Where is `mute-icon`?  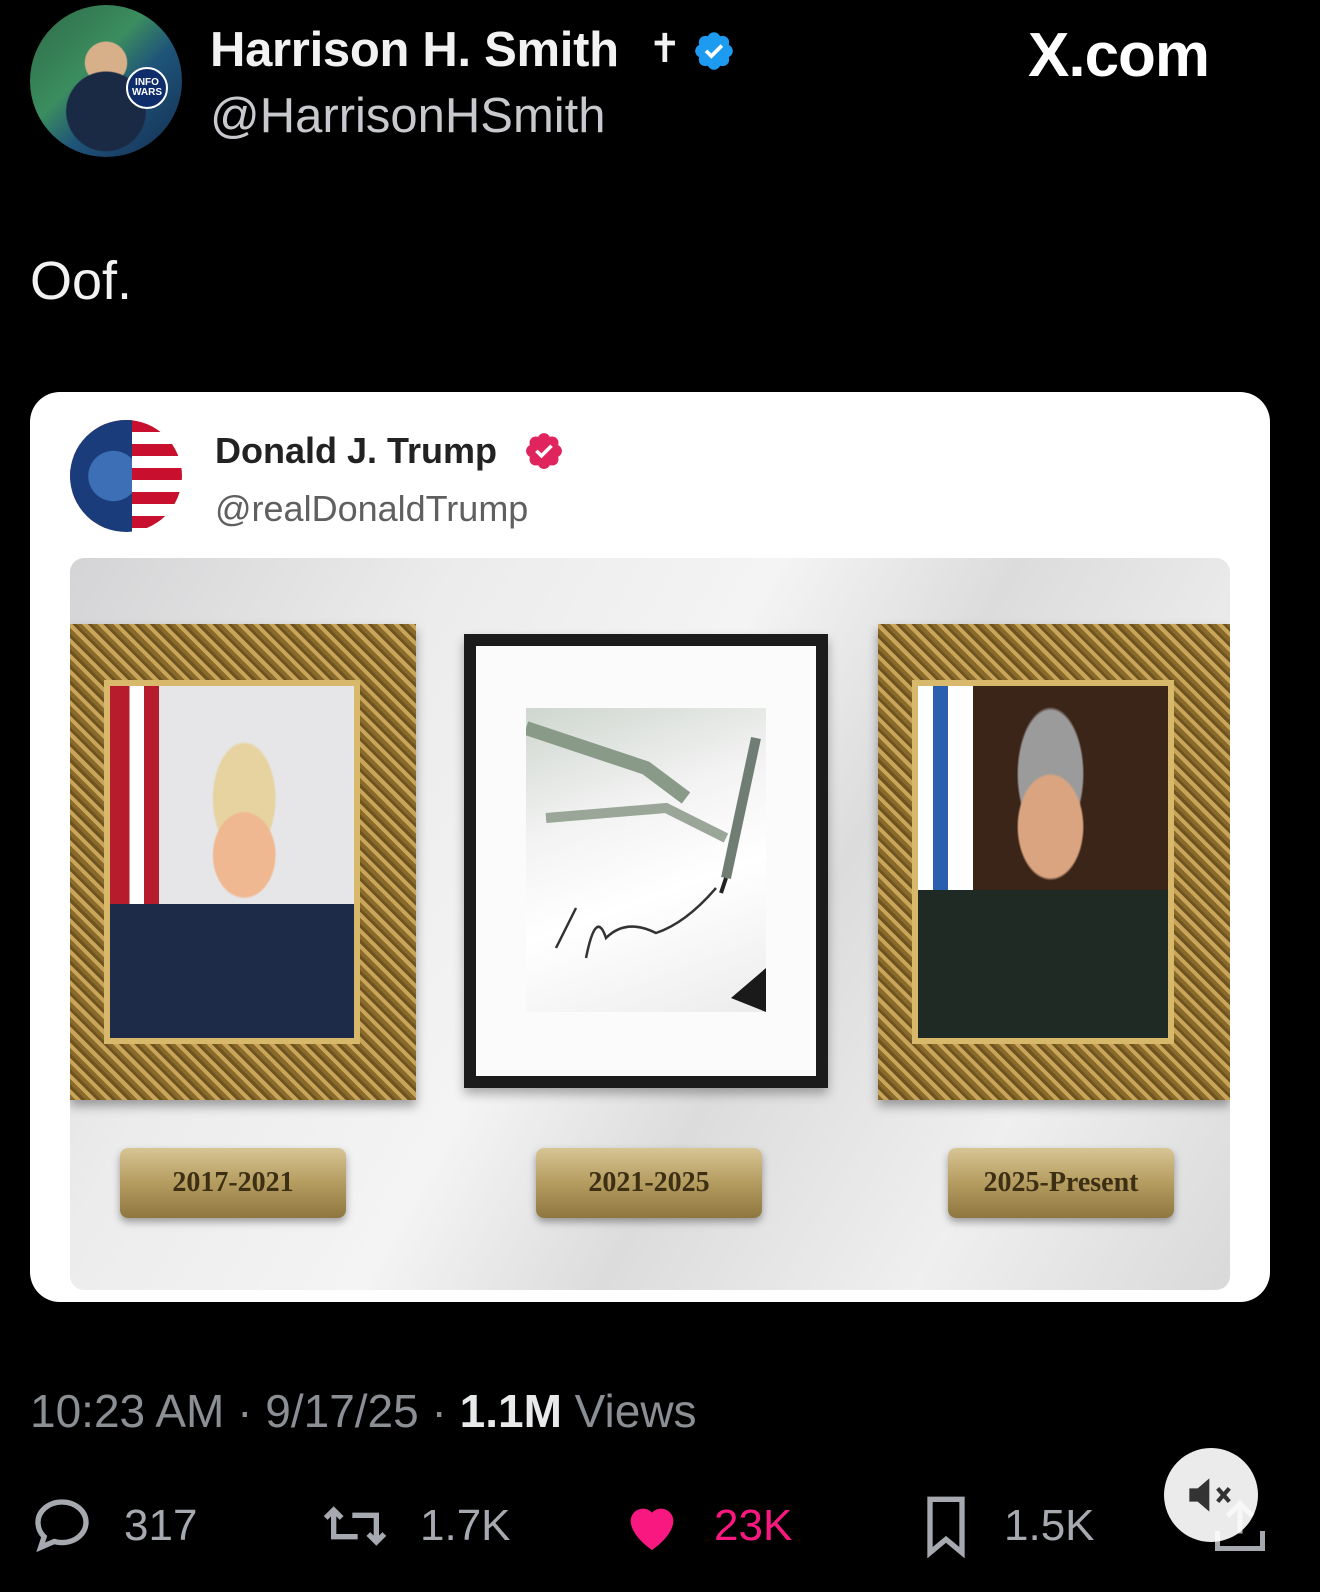
mute-icon is located at coordinates (1210, 1495).